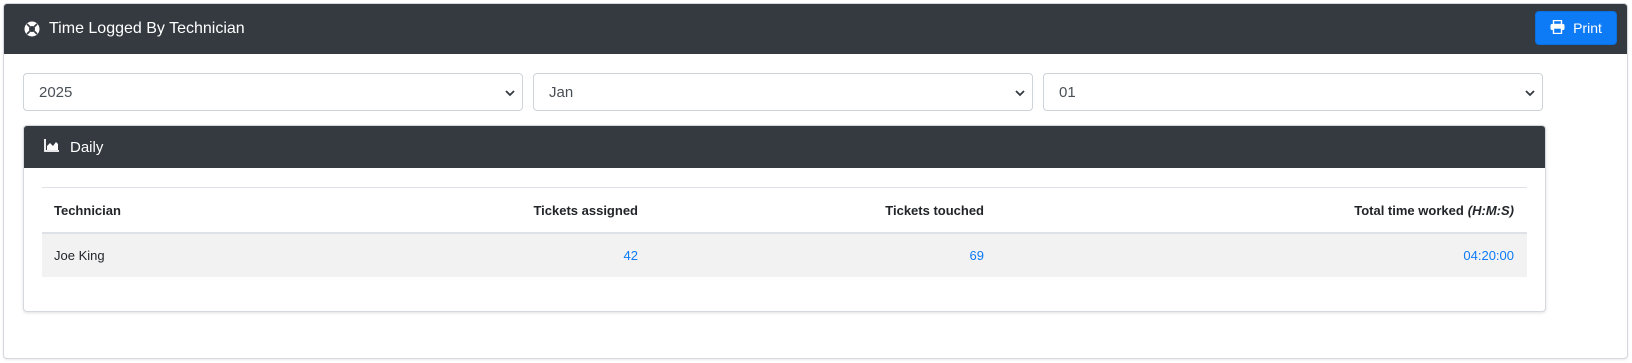  What do you see at coordinates (783, 92) in the screenshot?
I see `month-select: Jan` at bounding box center [783, 92].